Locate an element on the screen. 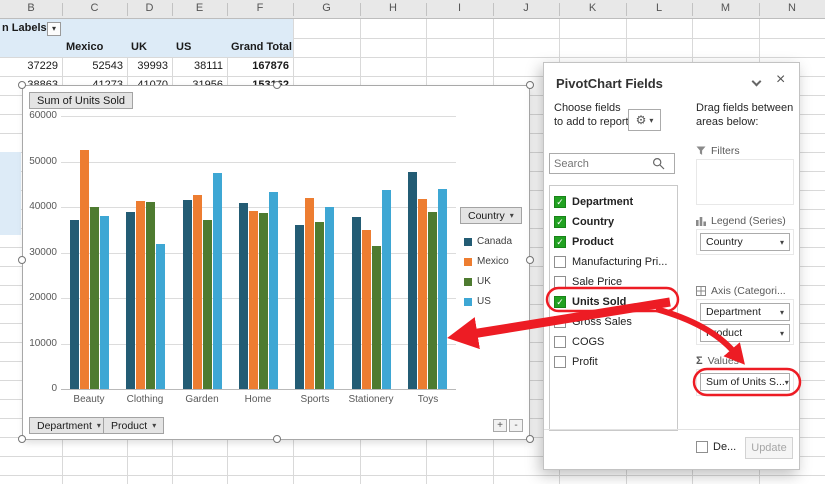 The height and width of the screenshot is (484, 825). checkbox-defer is located at coordinates (702, 447).